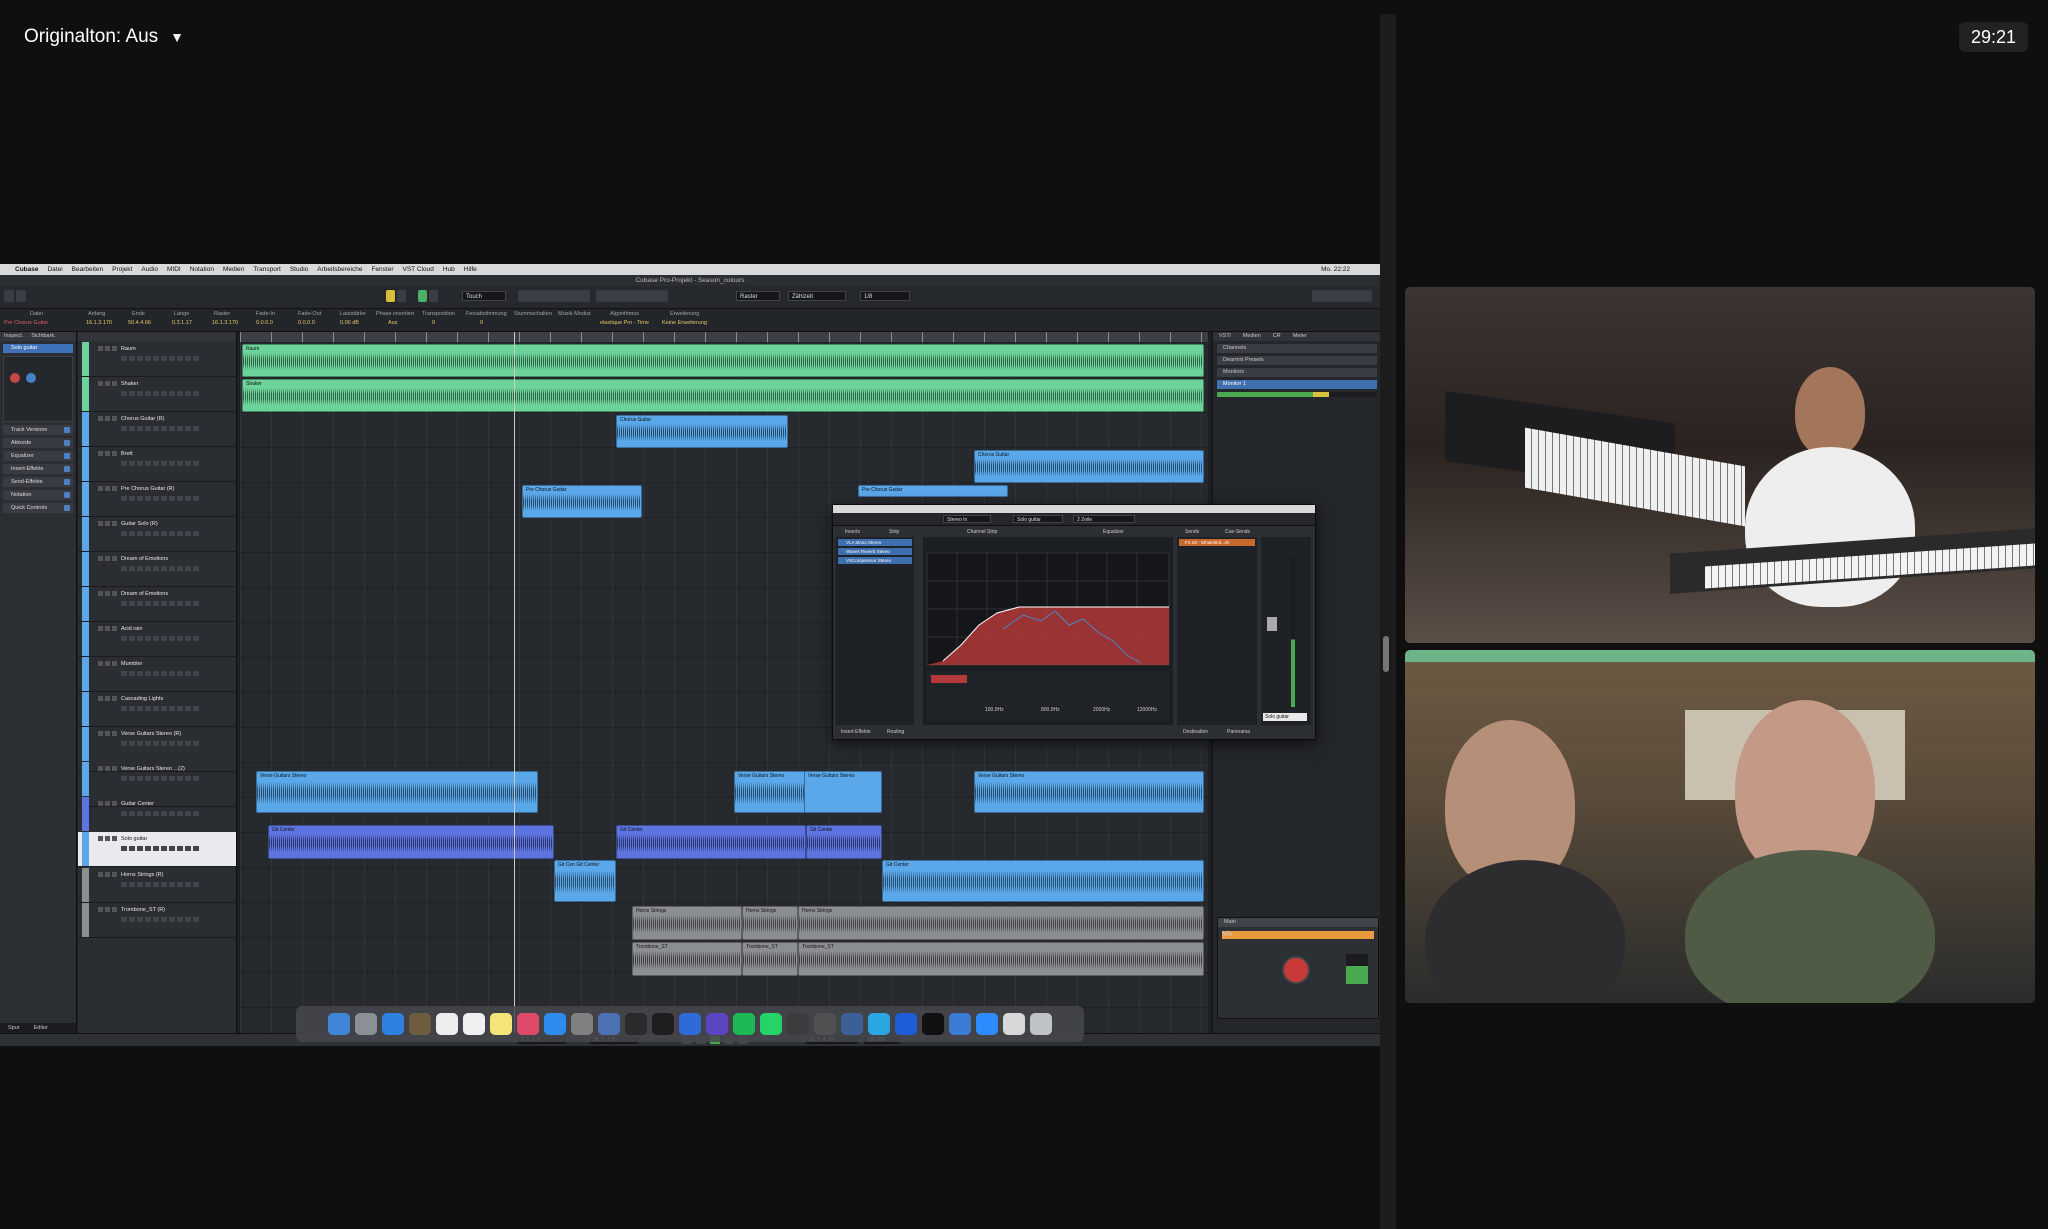  What do you see at coordinates (15, 378) in the screenshot?
I see `volume-knob` at bounding box center [15, 378].